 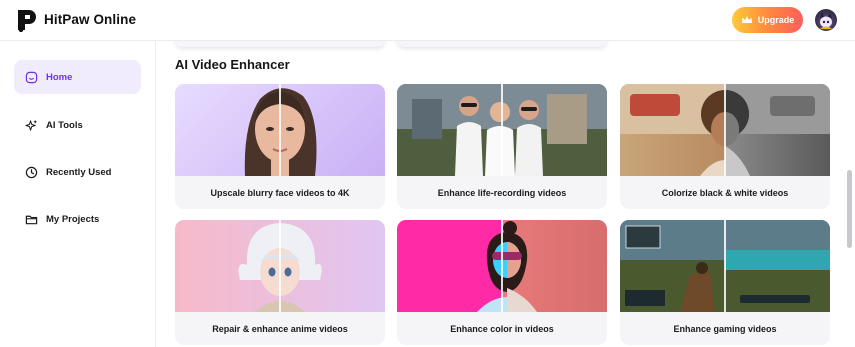 What do you see at coordinates (31, 77) in the screenshot?
I see `home-smile-icon` at bounding box center [31, 77].